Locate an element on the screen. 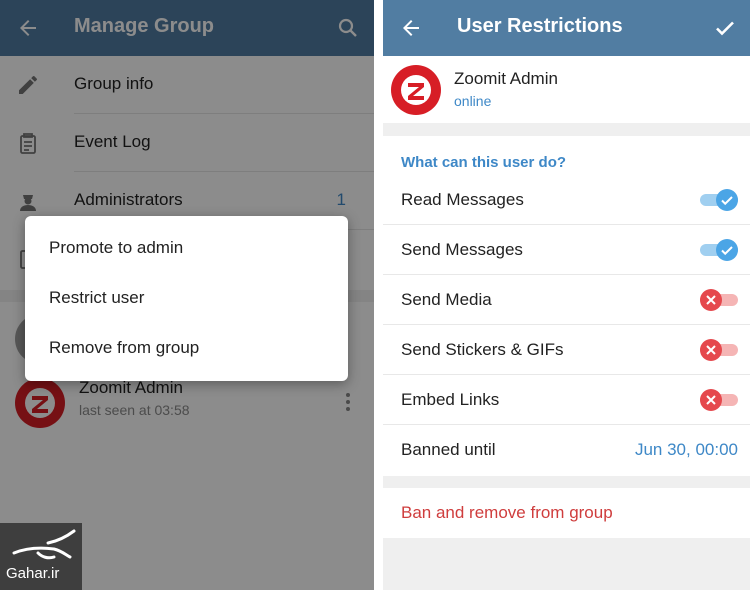 The width and height of the screenshot is (750, 590). send-messages-toggle is located at coordinates (719, 250).